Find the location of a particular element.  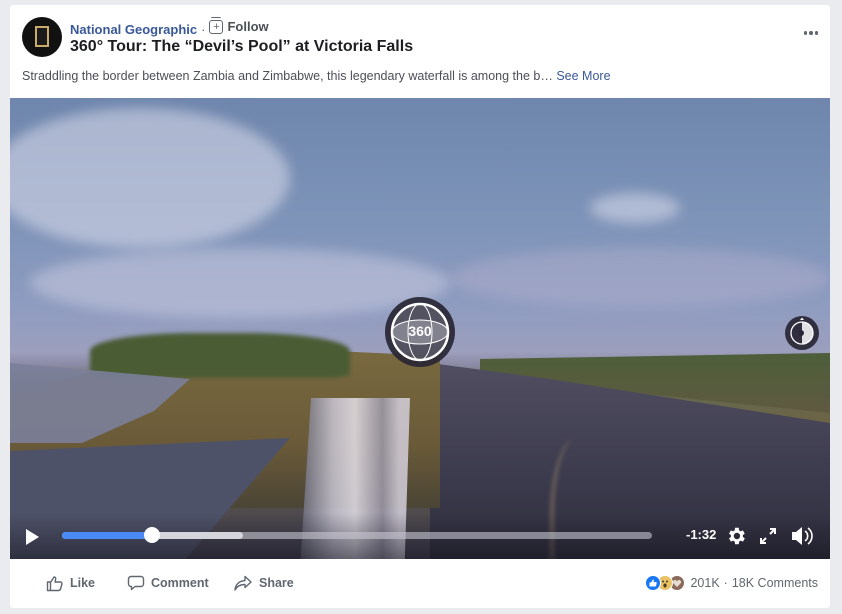

comment-label: Comment is located at coordinates (180, 583).